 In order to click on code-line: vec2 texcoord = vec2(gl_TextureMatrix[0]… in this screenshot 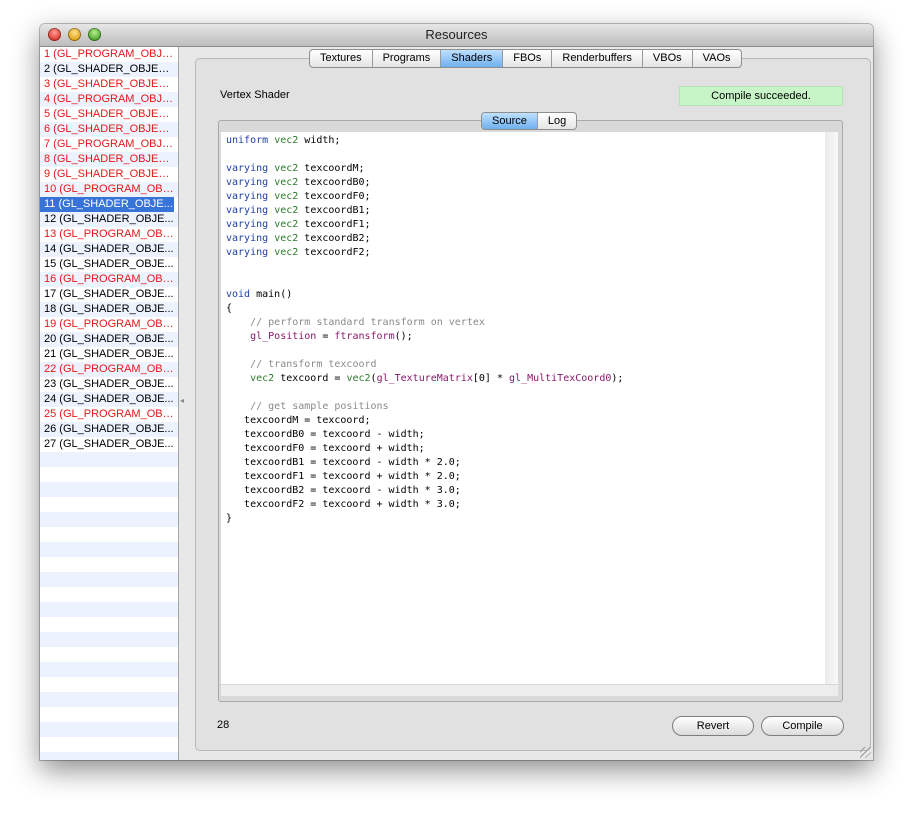, I will do `click(523, 379)`.